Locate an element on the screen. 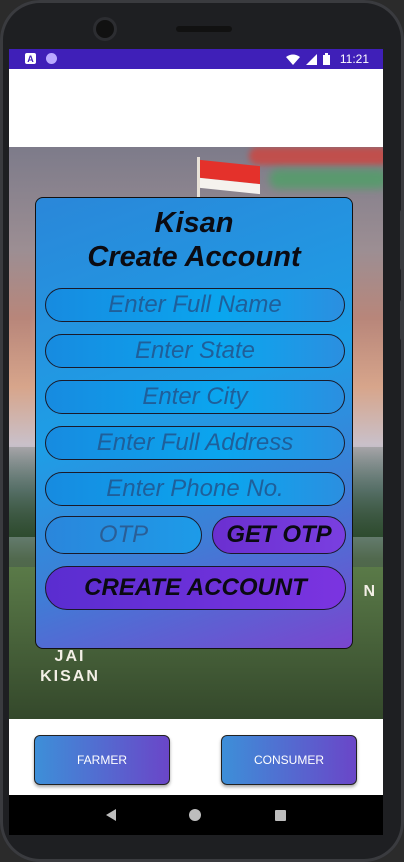 The width and height of the screenshot is (404, 862). status-bar: A 11:21 is located at coordinates (196, 59).